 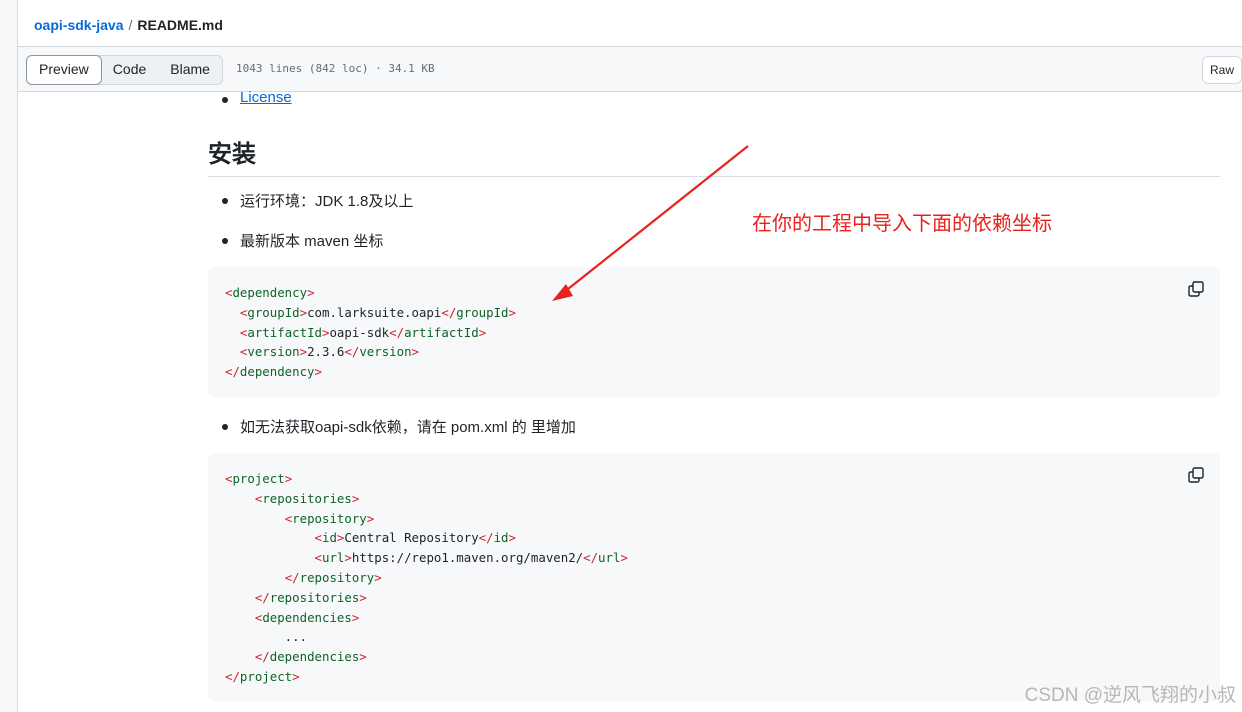 I want to click on watermark: CSDN @逆风飞翔的小叔, so click(x=1130, y=695).